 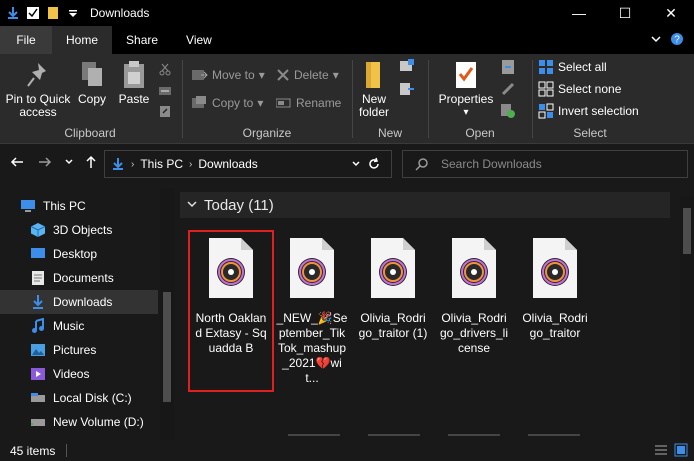 I want to click on nav-item-3d-objects: 3D Objects, so click(x=79, y=230).